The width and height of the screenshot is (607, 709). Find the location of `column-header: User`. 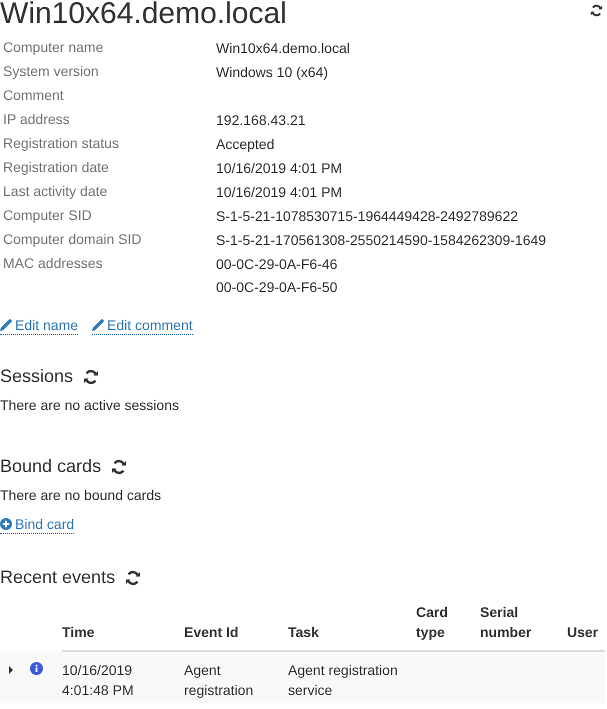

column-header: User is located at coordinates (582, 632).